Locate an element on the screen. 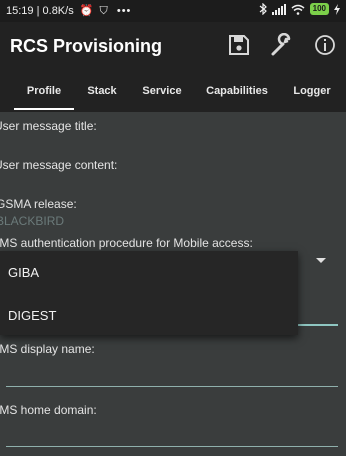 Image resolution: width=346 pixels, height=456 pixels. user-message-content-label: User message content: is located at coordinates (59, 165).